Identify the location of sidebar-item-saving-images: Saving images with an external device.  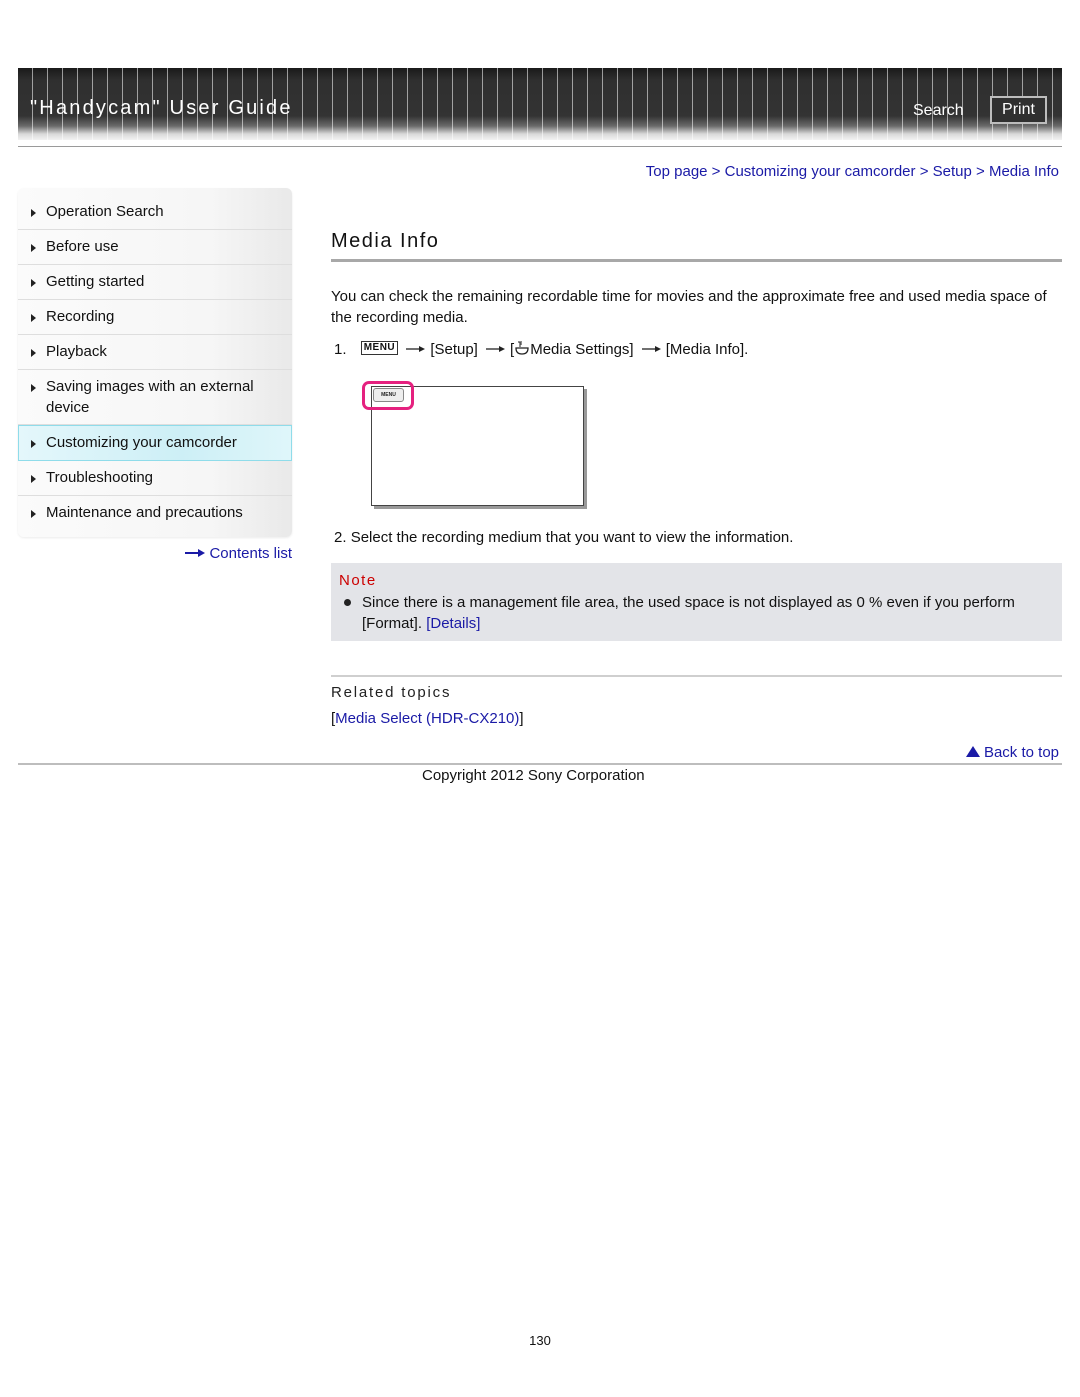
(155, 397).